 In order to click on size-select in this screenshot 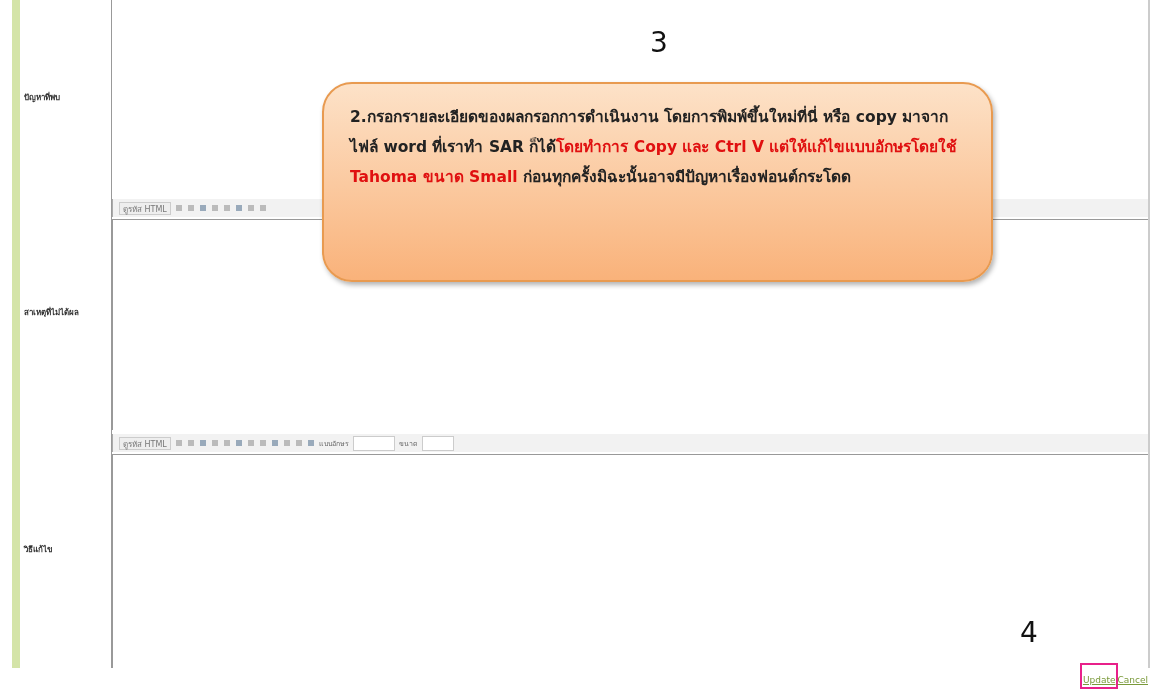, I will do `click(437, 443)`.